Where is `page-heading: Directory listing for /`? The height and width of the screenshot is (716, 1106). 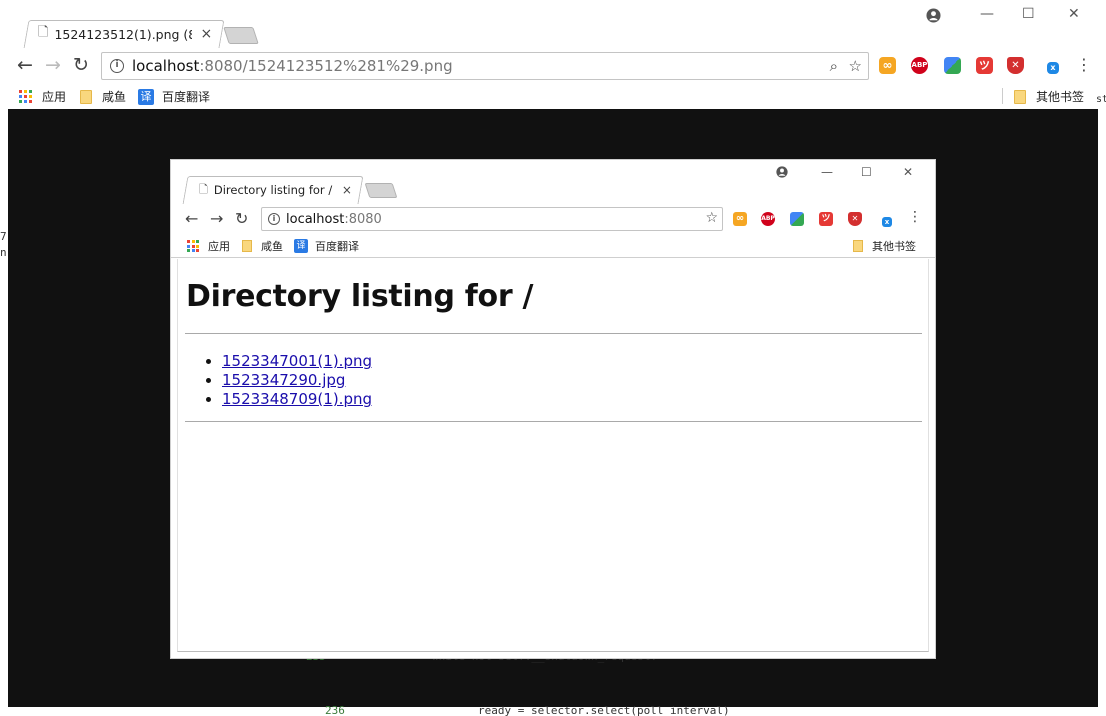
page-heading: Directory listing for / is located at coordinates (360, 296).